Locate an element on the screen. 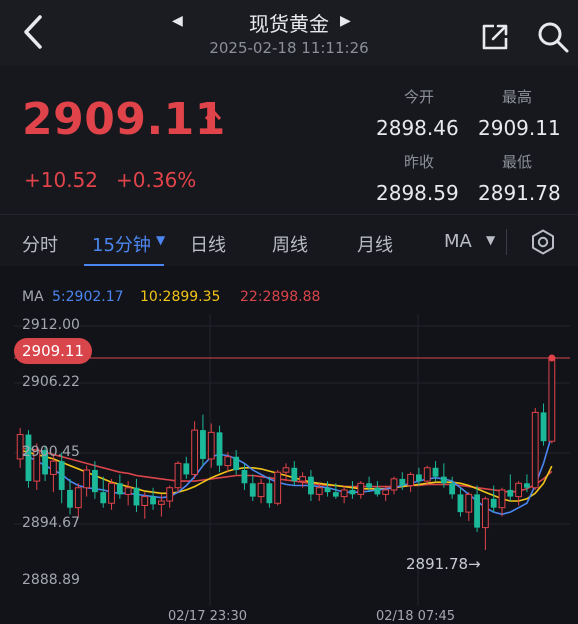 The width and height of the screenshot is (578, 624). open-label: 今开 is located at coordinates (419, 97).